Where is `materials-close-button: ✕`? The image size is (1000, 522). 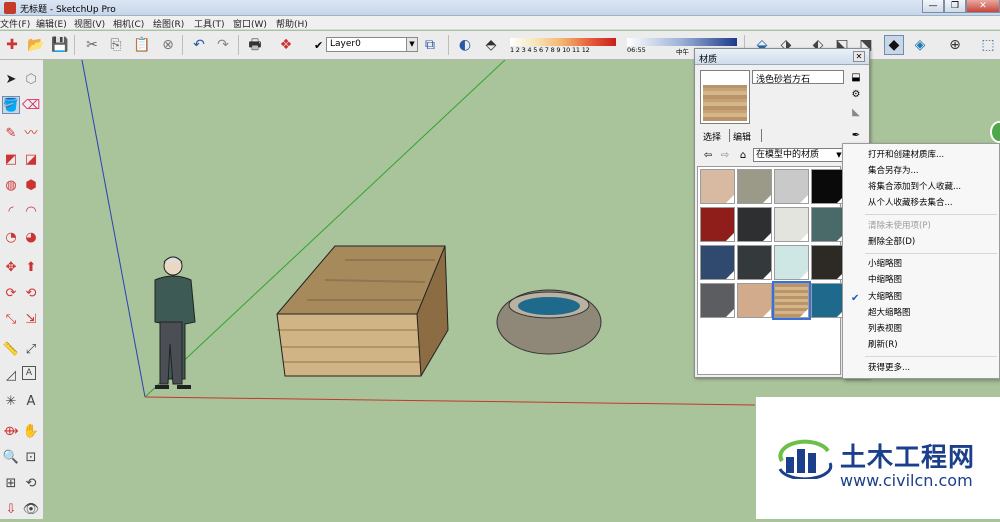 materials-close-button: ✕ is located at coordinates (859, 56).